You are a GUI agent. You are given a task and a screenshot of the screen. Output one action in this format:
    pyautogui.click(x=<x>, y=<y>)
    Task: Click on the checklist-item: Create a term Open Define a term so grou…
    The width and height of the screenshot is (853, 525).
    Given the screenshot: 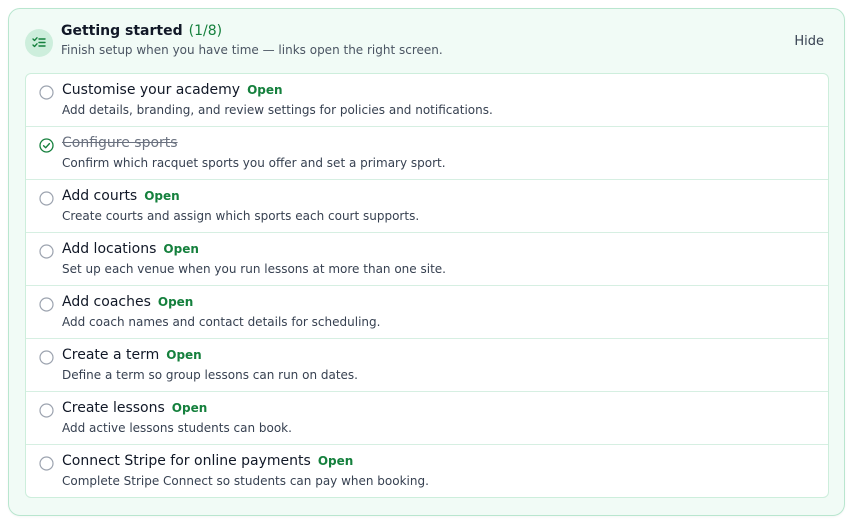 What is the action you would take?
    pyautogui.click(x=427, y=365)
    